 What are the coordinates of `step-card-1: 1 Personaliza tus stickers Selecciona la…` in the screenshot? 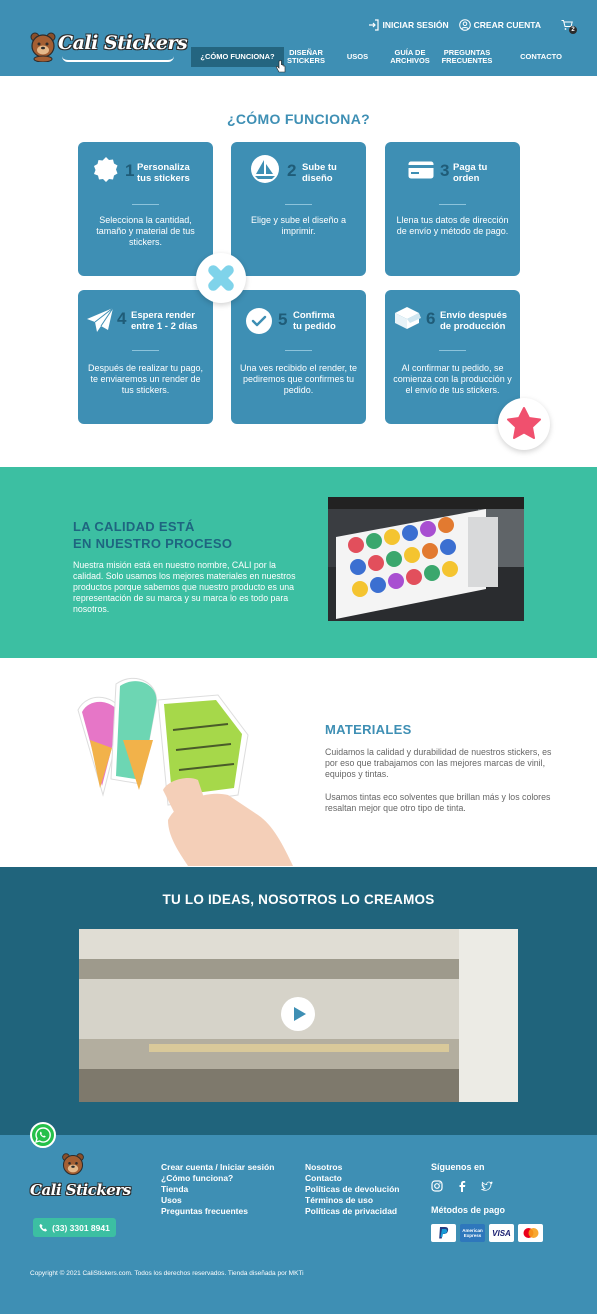 It's located at (145, 209).